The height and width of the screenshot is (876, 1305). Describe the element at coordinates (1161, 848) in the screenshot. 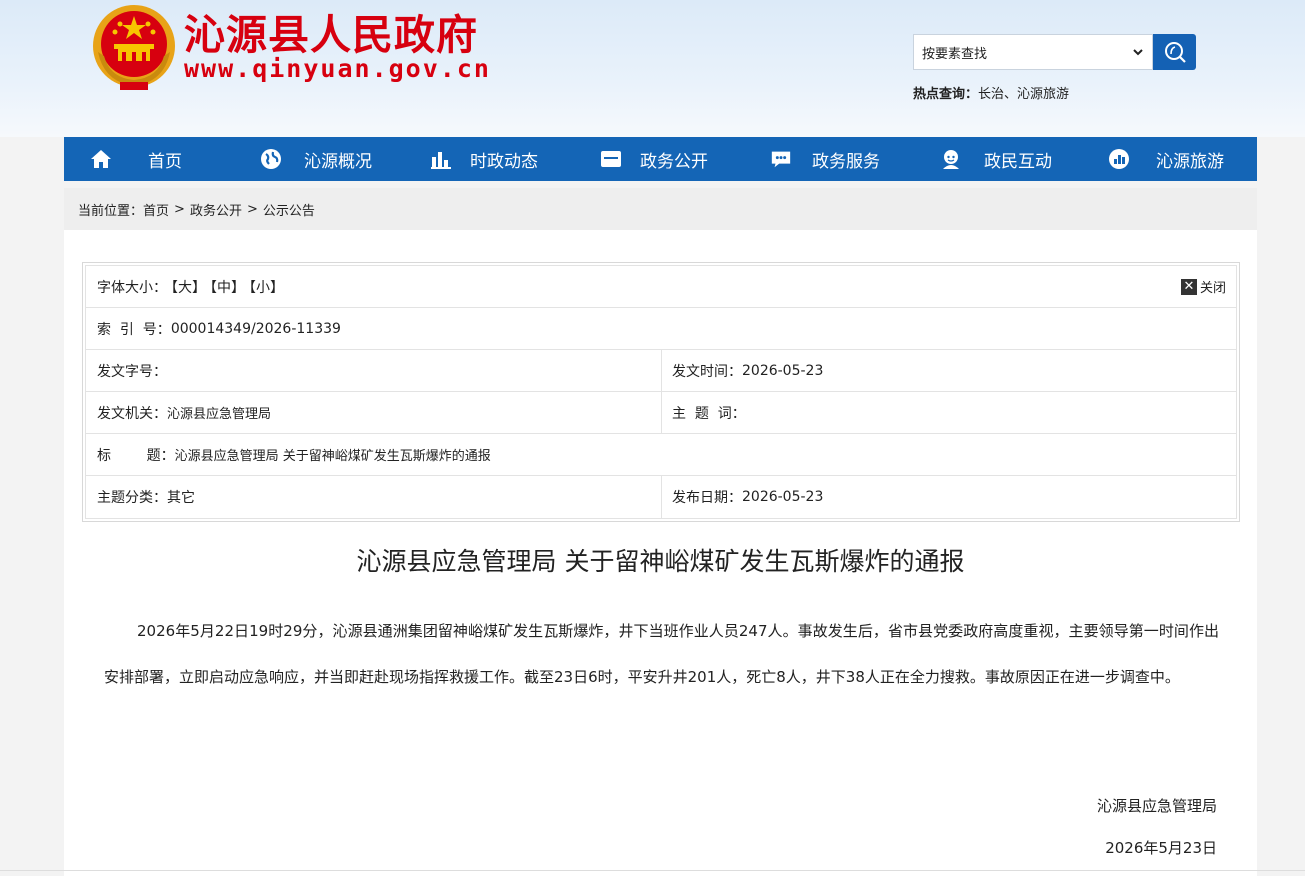

I see `article-date: 2026年5月23日` at that location.